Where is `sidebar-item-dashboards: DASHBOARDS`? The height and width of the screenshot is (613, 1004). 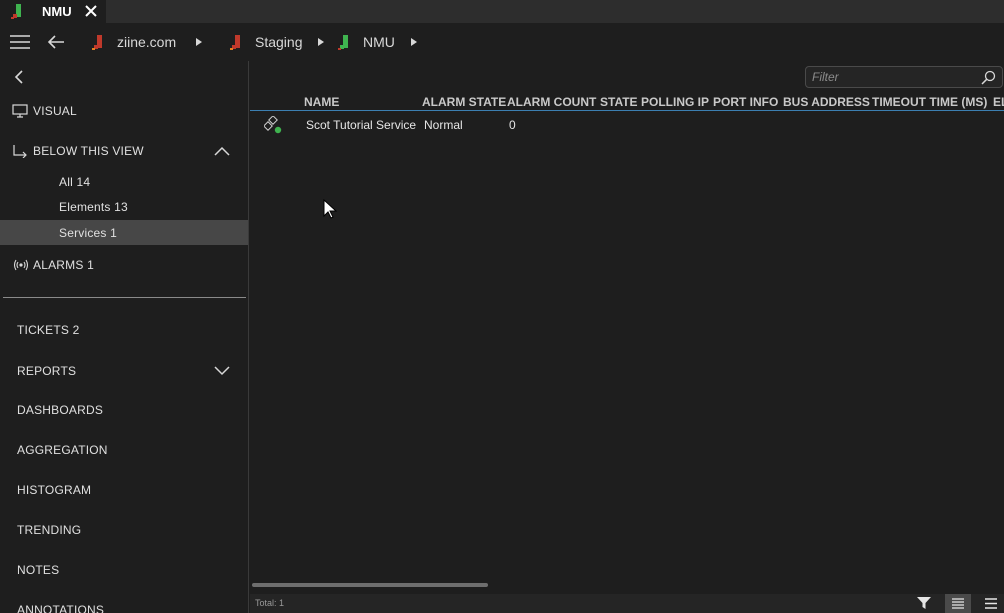
sidebar-item-dashboards: DASHBOARDS is located at coordinates (124, 410).